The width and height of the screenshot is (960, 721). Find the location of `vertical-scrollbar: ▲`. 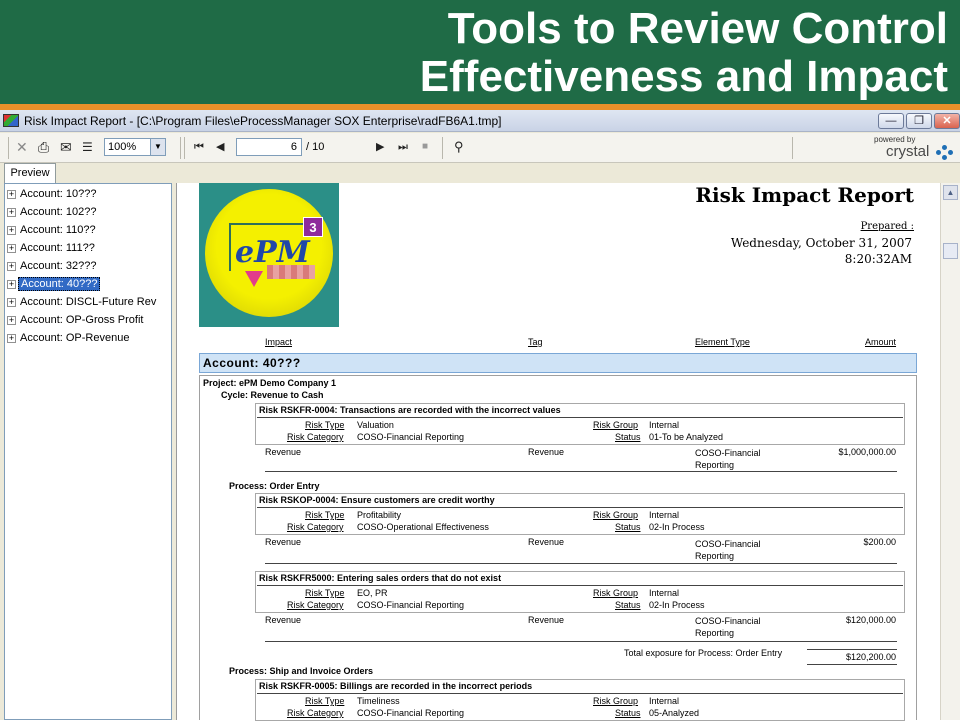

vertical-scrollbar: ▲ is located at coordinates (950, 451).